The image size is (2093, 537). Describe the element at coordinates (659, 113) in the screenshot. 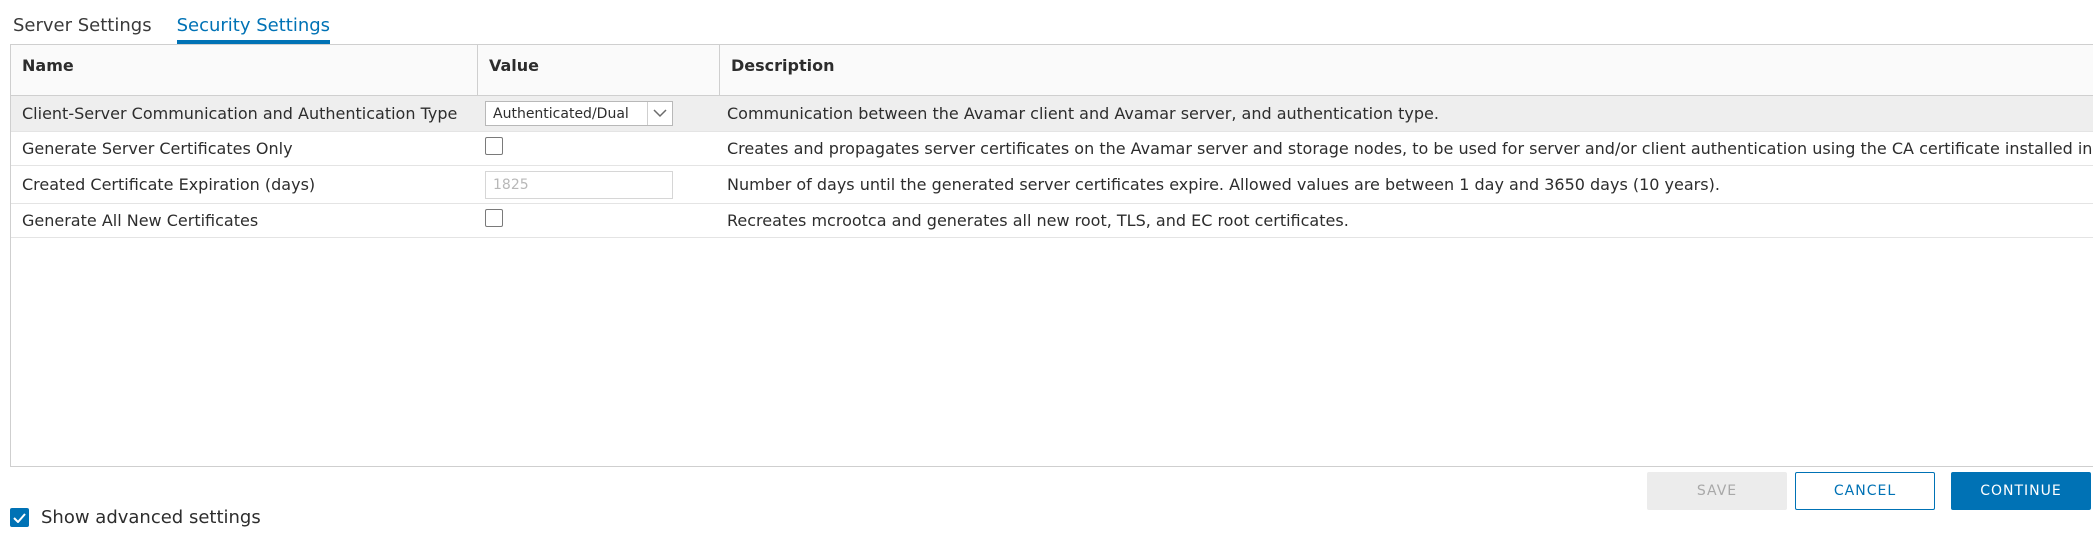

I see `chevron-down-icon` at that location.